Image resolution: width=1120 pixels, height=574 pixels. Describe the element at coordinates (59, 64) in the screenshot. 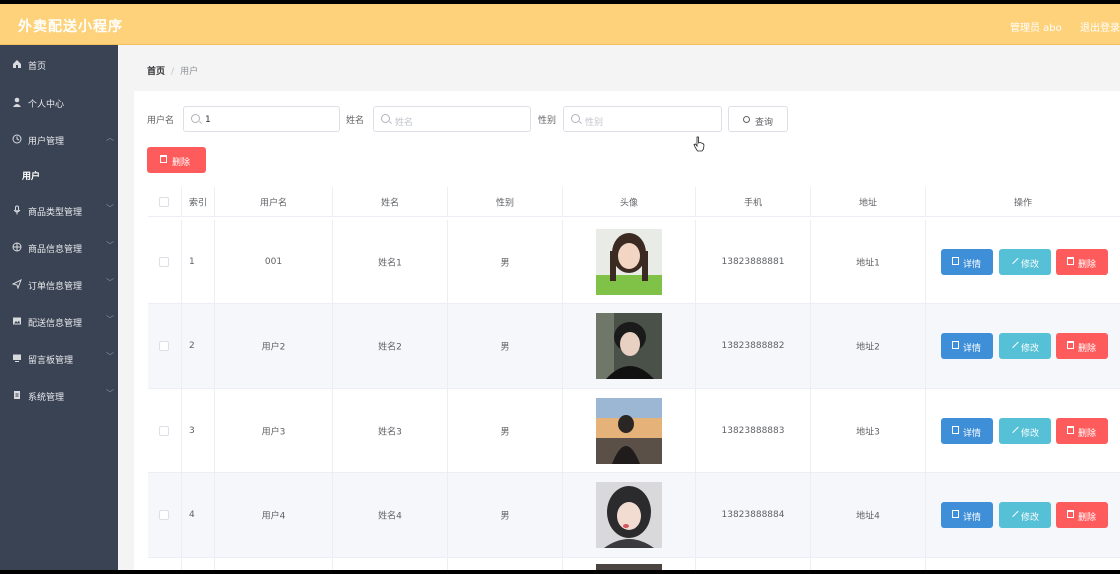

I see `sidebar-item-home: 首页` at that location.